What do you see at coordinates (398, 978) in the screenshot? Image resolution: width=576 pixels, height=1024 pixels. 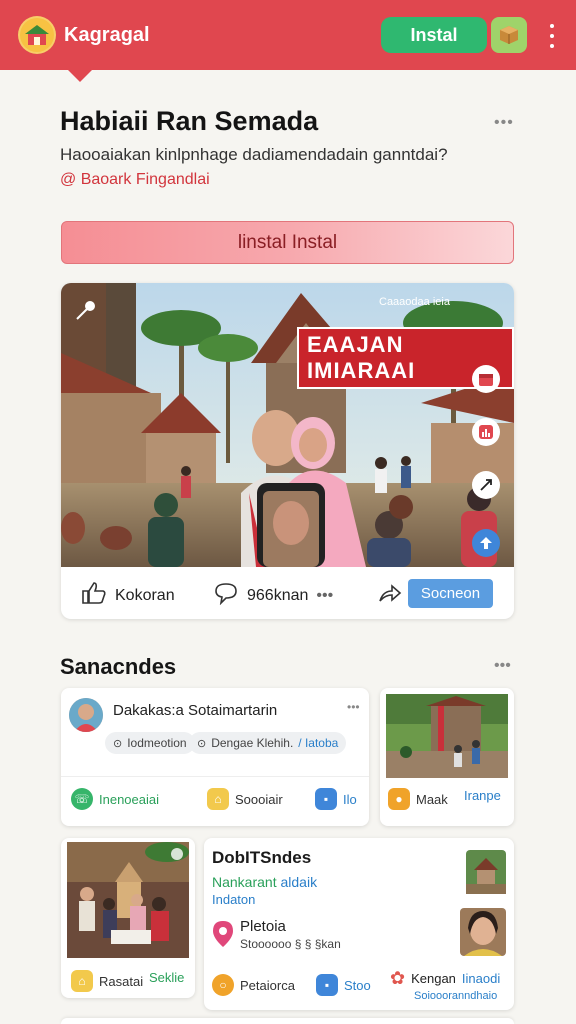 I see `flower-icon: ✿` at bounding box center [398, 978].